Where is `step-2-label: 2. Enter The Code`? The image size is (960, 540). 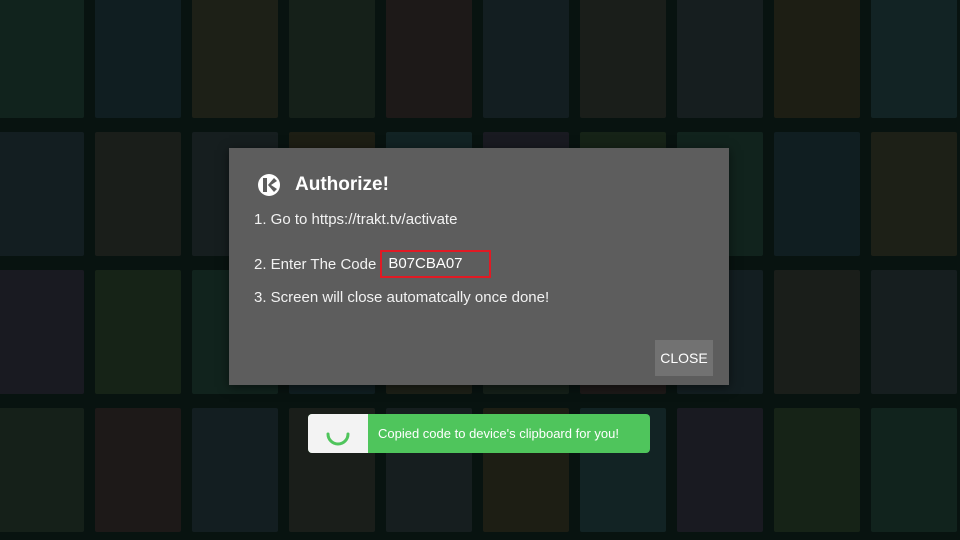
step-2-label: 2. Enter The Code is located at coordinates (315, 264).